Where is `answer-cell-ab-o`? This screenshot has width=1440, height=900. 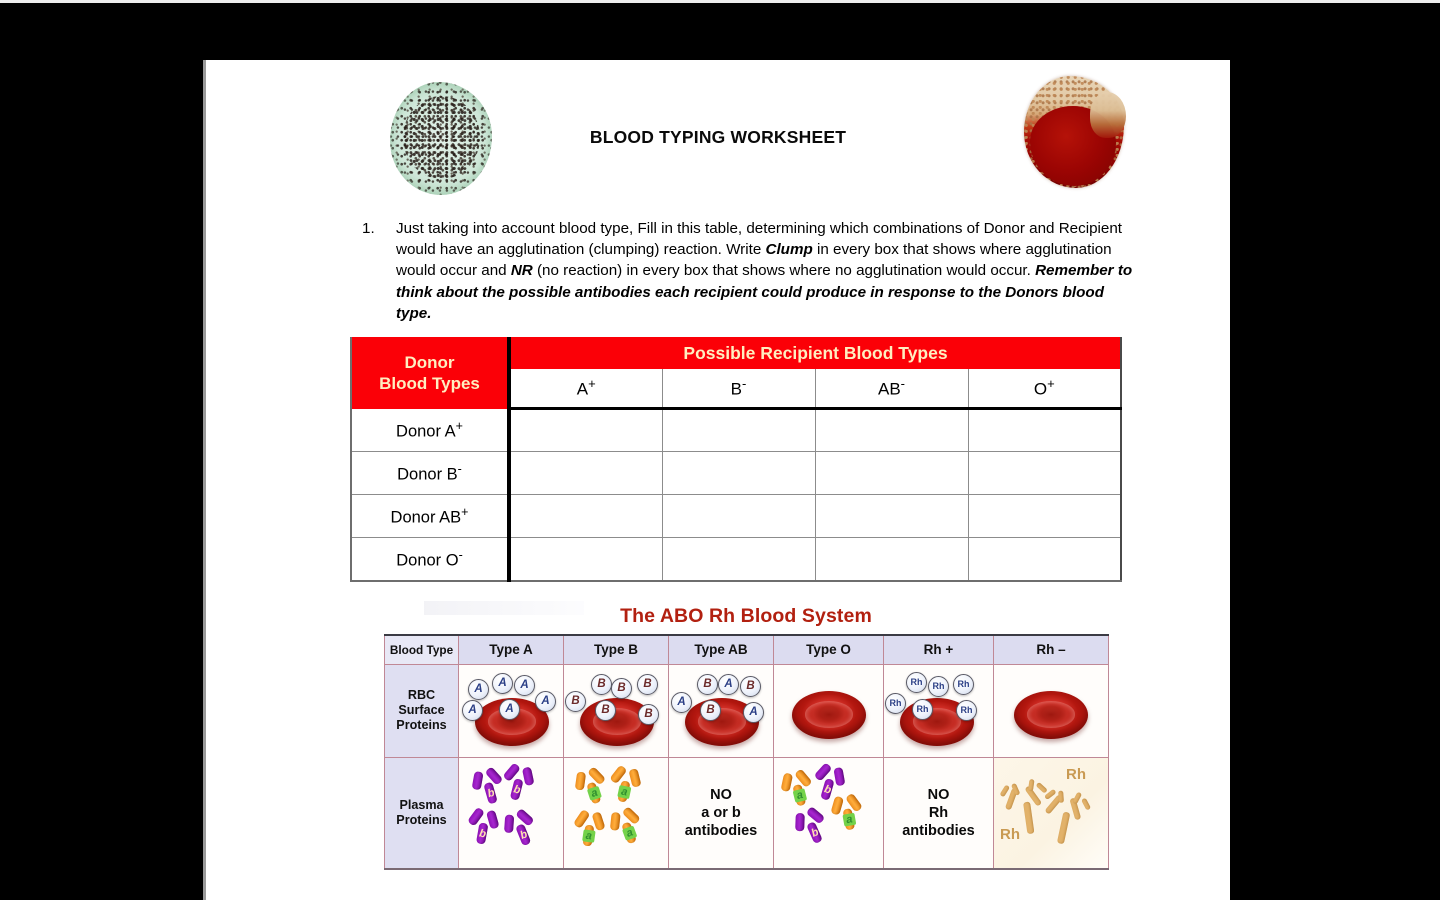
answer-cell-ab-o is located at coordinates (1044, 516).